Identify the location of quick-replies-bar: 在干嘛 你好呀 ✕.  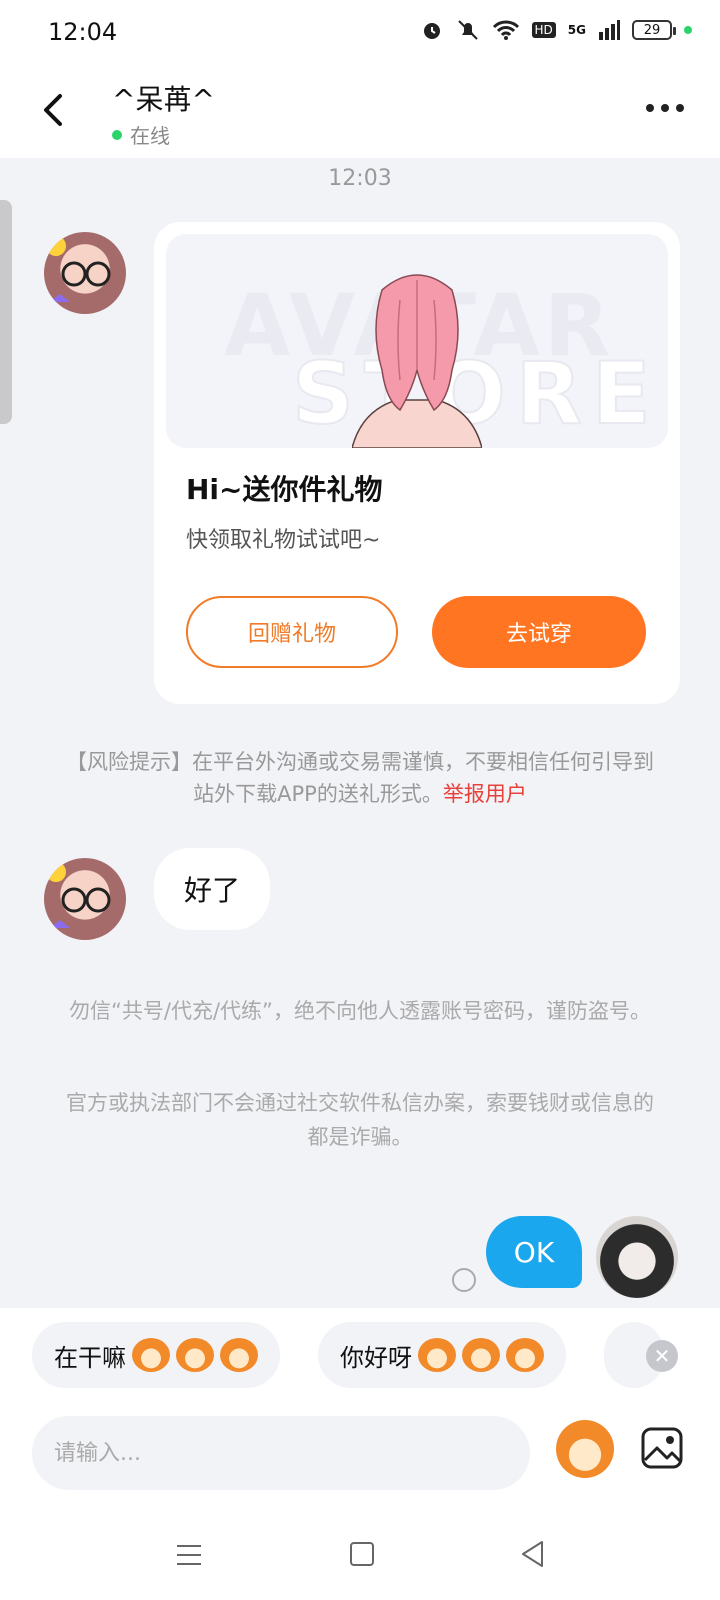
(360, 1349).